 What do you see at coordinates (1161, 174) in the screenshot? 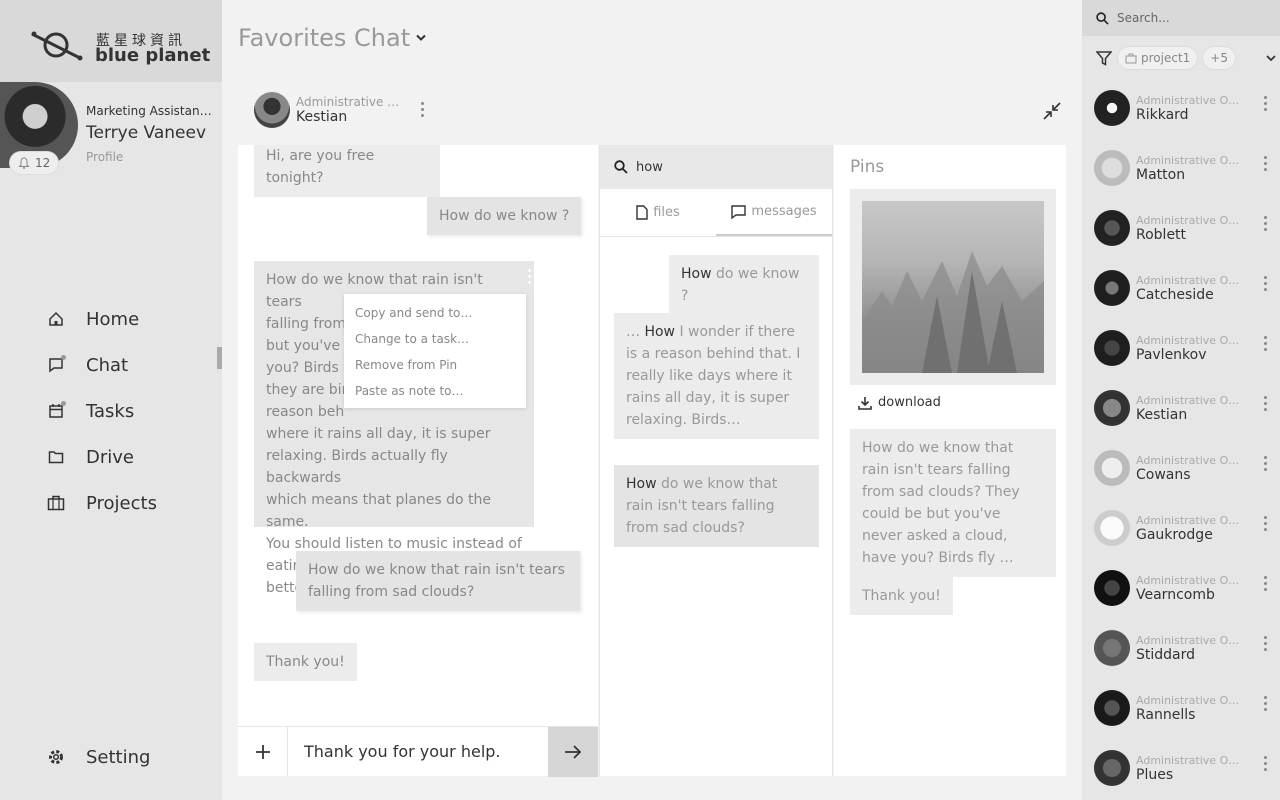
I see `contact-name: Matton` at bounding box center [1161, 174].